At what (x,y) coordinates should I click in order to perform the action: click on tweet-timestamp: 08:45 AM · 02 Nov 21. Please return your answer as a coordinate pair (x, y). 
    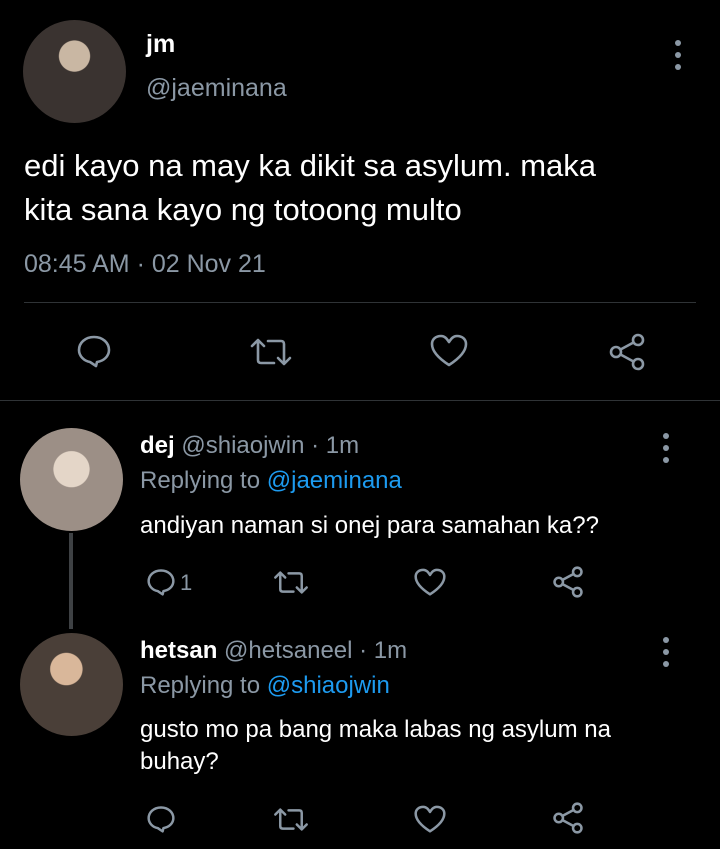
    Looking at the image, I should click on (145, 264).